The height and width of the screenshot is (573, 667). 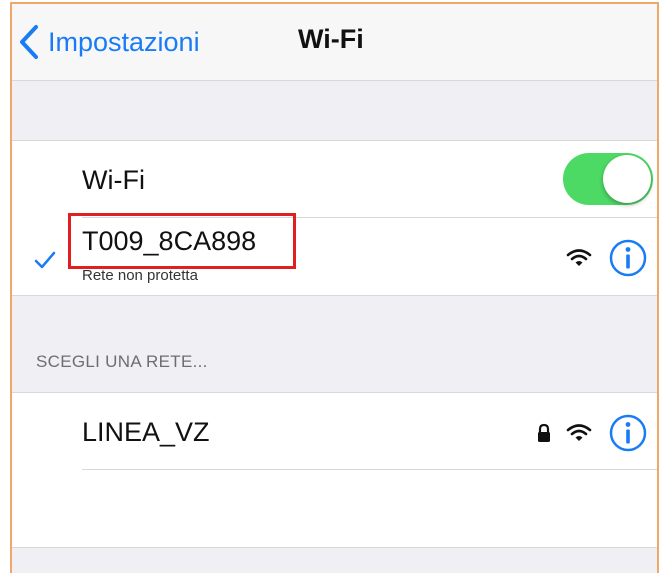 What do you see at coordinates (627, 179) in the screenshot?
I see `toggle-knob` at bounding box center [627, 179].